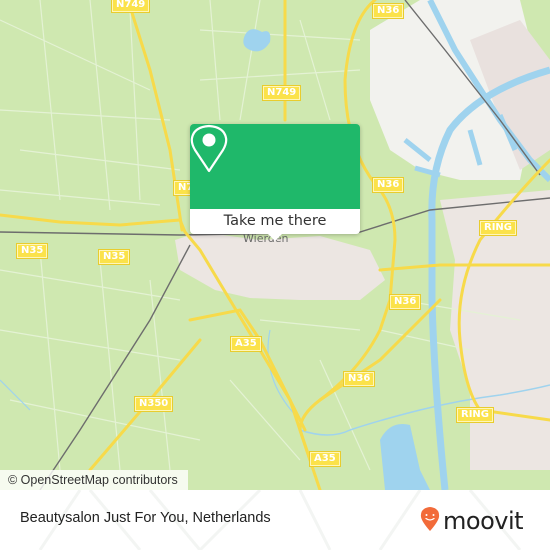 Image resolution: width=550 pixels, height=550 pixels. Describe the element at coordinates (430, 521) in the screenshot. I see `moovit-pin-icon` at that location.